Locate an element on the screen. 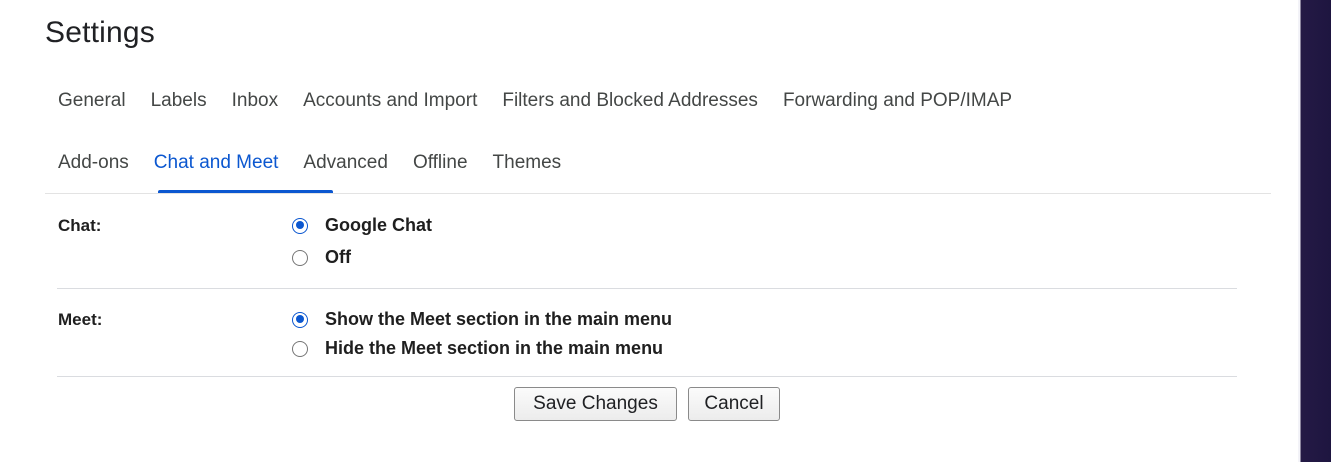 This screenshot has height=462, width=1331. tab-general: General is located at coordinates (92, 101).